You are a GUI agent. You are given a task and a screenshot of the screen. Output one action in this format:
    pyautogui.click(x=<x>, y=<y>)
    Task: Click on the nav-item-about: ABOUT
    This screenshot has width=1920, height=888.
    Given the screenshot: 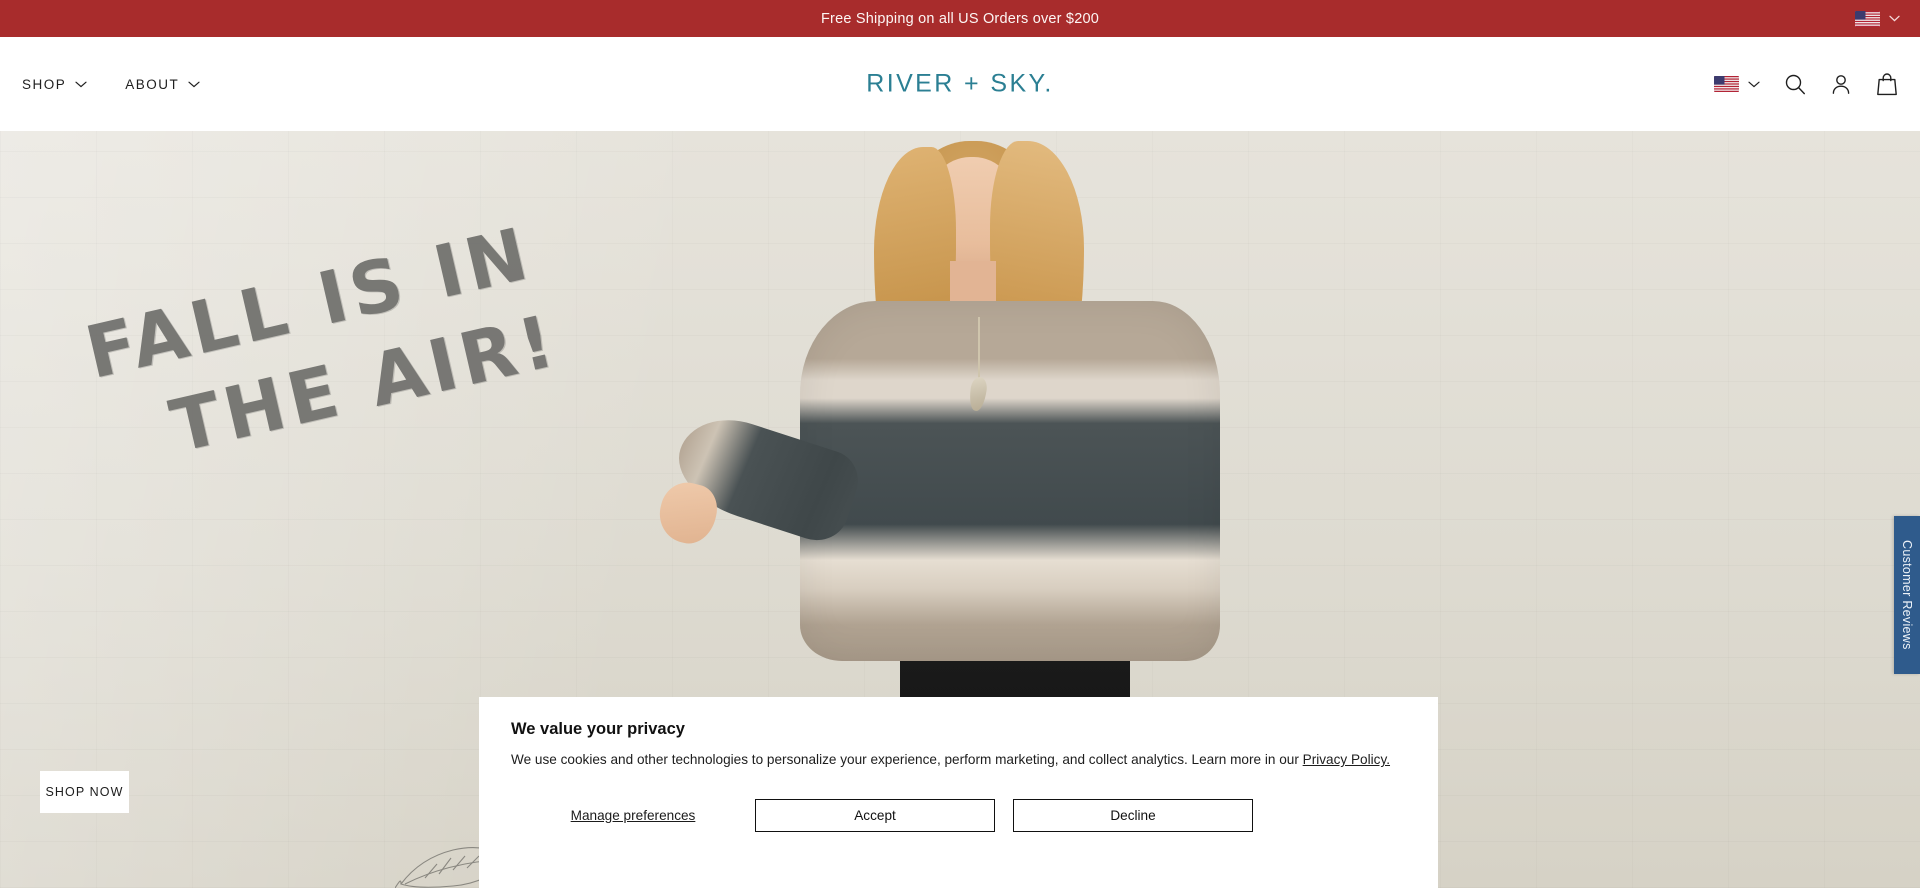 What is the action you would take?
    pyautogui.click(x=162, y=84)
    